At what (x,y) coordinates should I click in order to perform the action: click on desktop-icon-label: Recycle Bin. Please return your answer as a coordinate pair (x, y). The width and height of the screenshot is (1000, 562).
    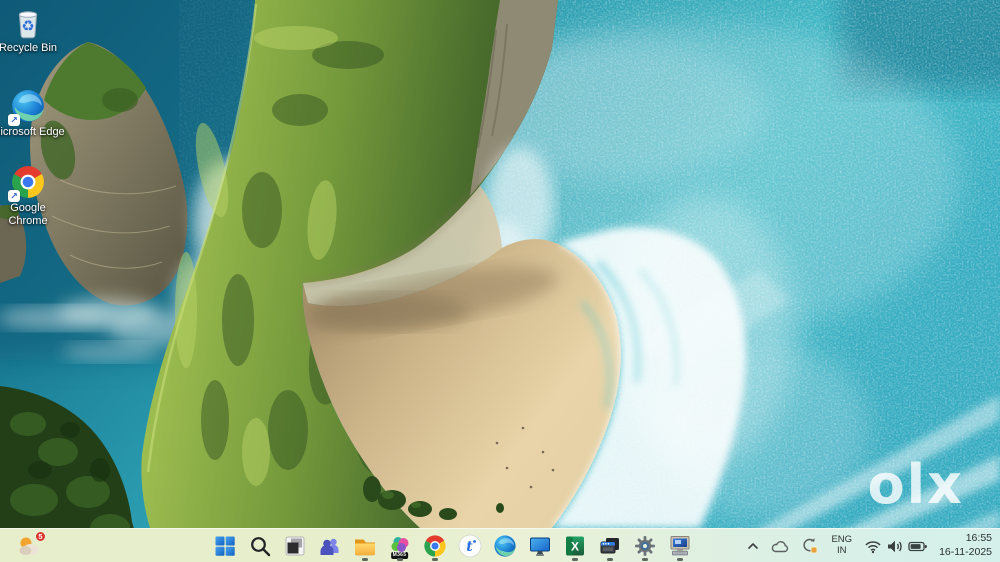
    Looking at the image, I should click on (29, 48).